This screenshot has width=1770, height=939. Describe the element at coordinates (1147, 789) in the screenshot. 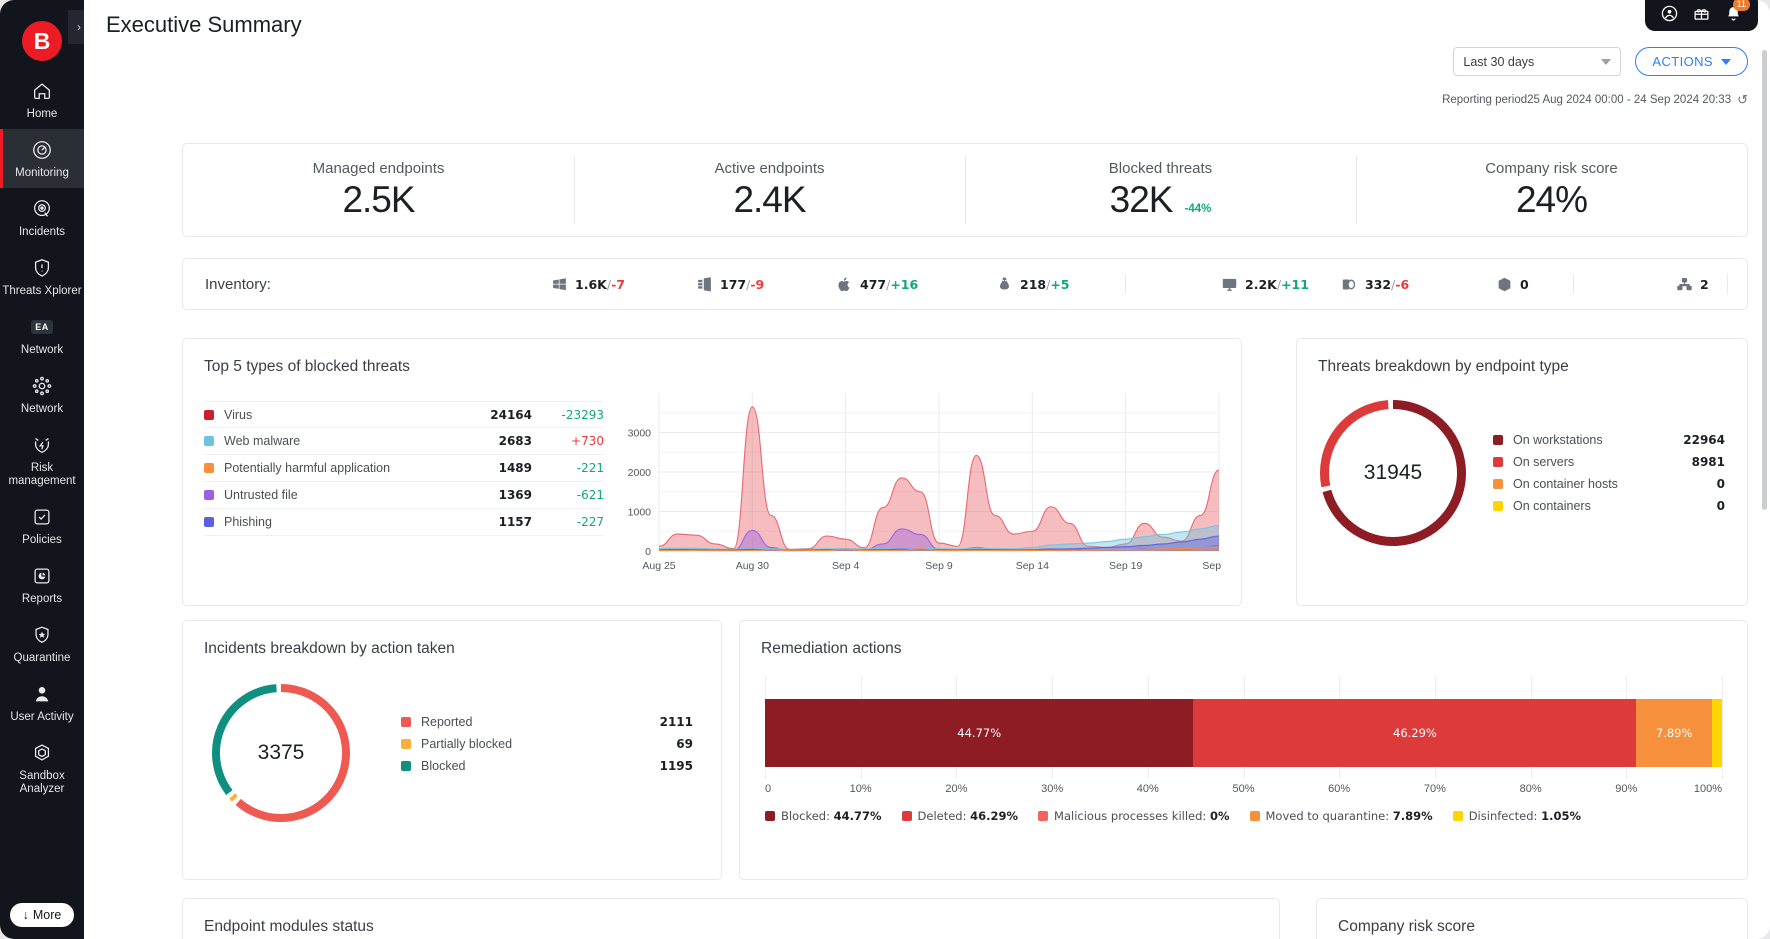

I see `axis-tick: 40%` at that location.